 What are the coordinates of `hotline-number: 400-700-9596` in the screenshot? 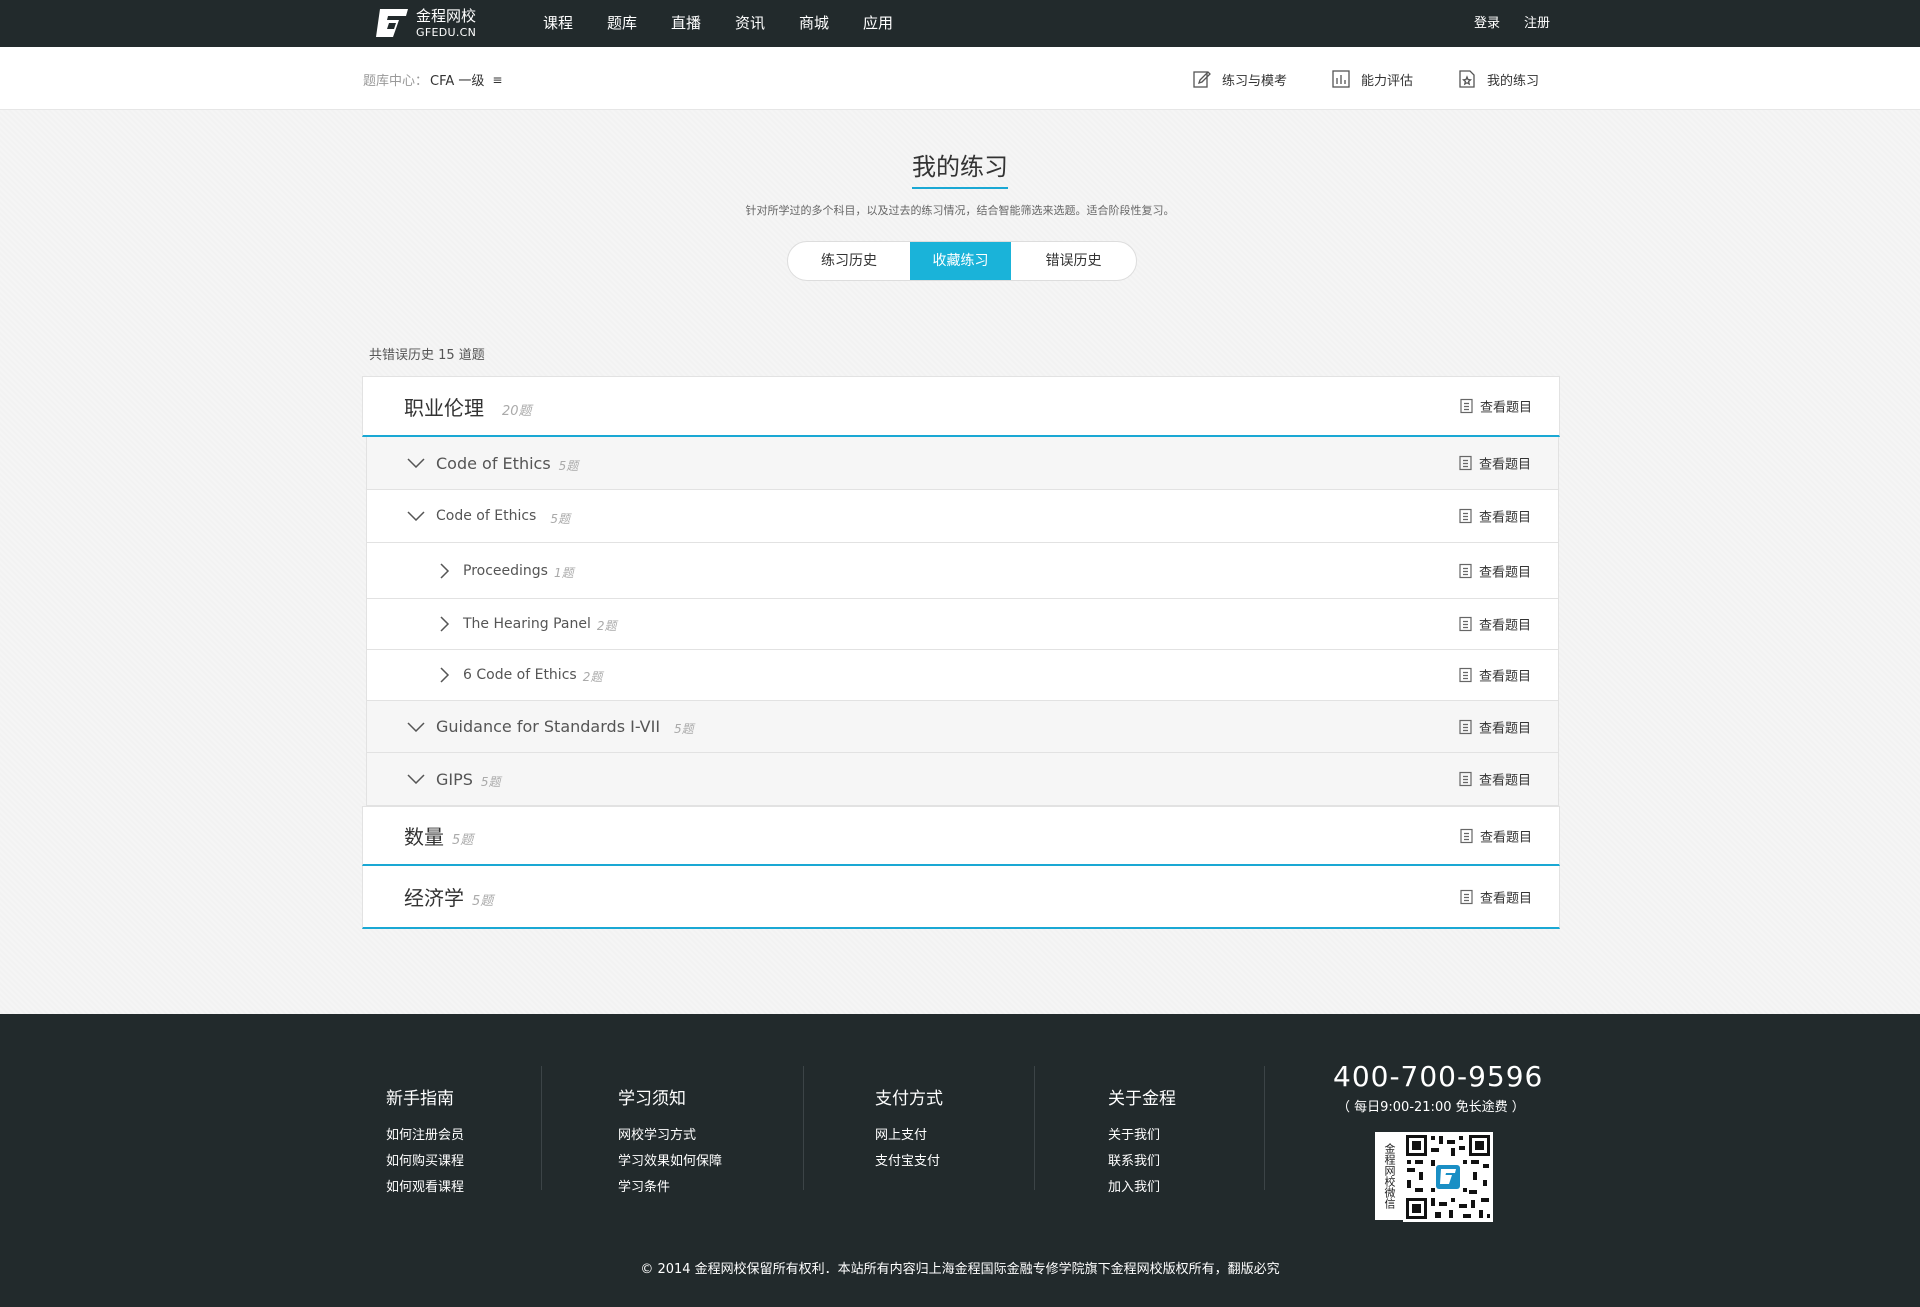 It's located at (1438, 1076).